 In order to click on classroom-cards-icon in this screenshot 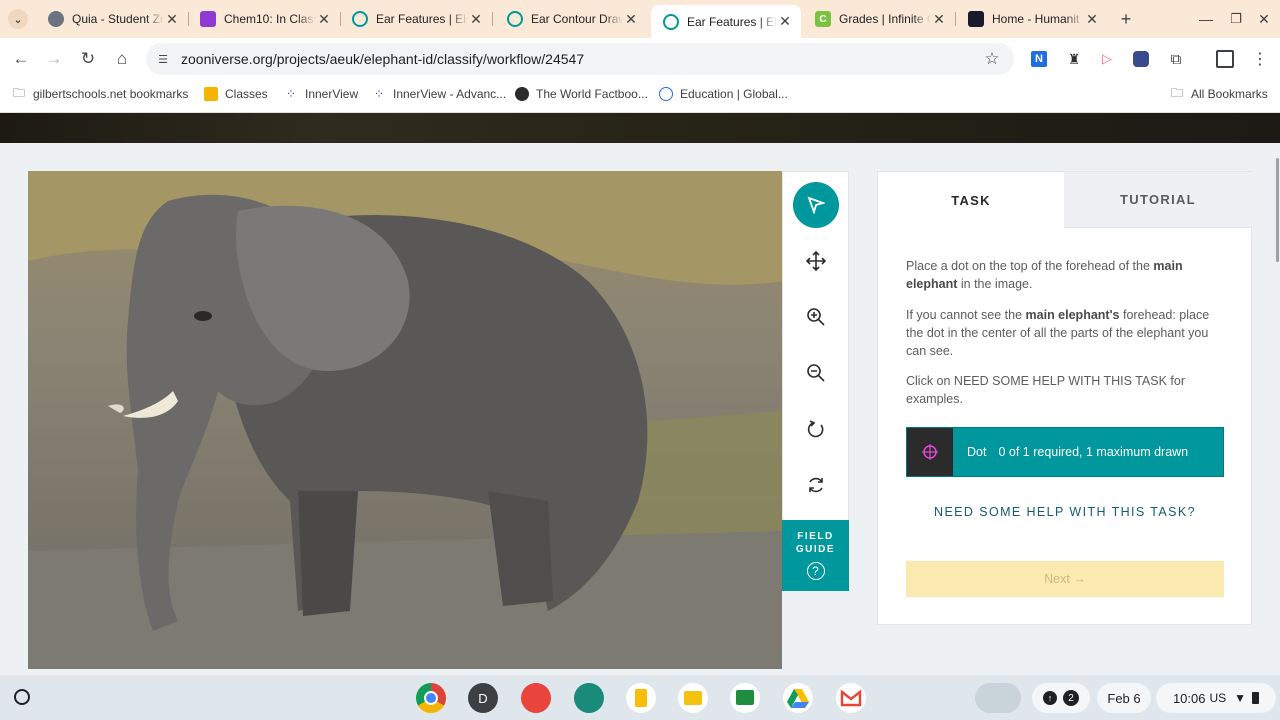, I will do `click(589, 698)`.